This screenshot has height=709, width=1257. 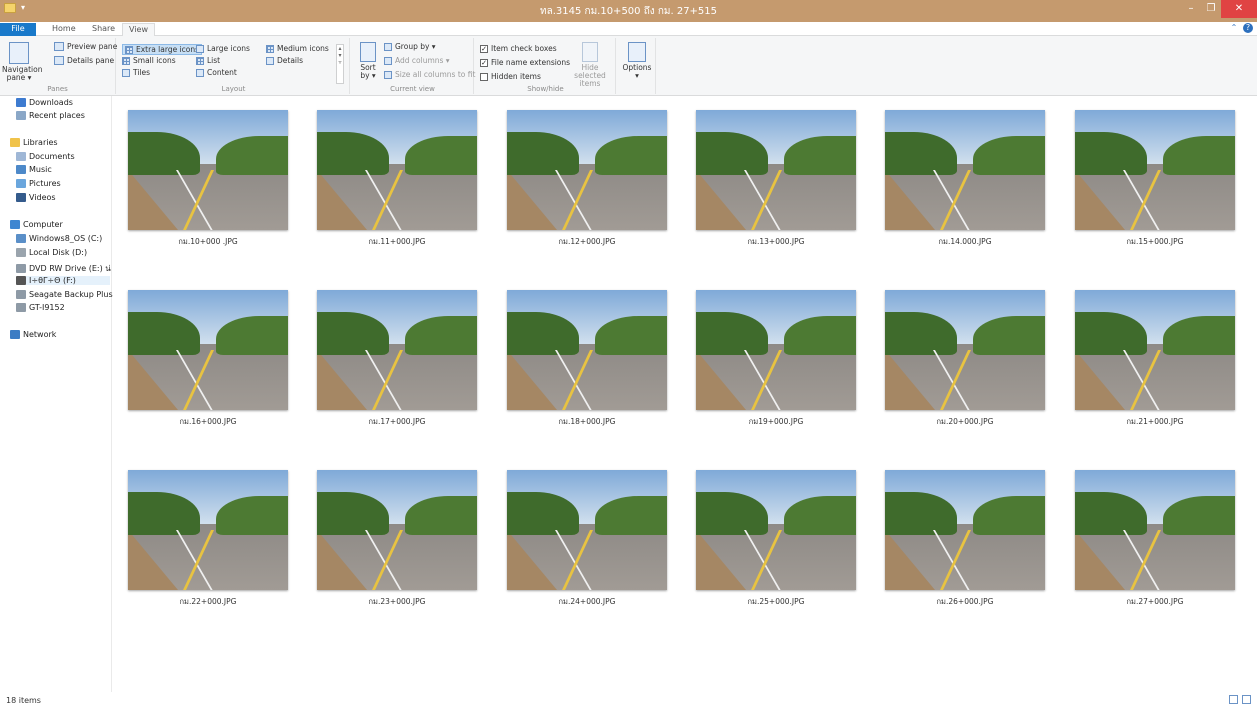 What do you see at coordinates (270, 60) in the screenshot?
I see `details-icon` at bounding box center [270, 60].